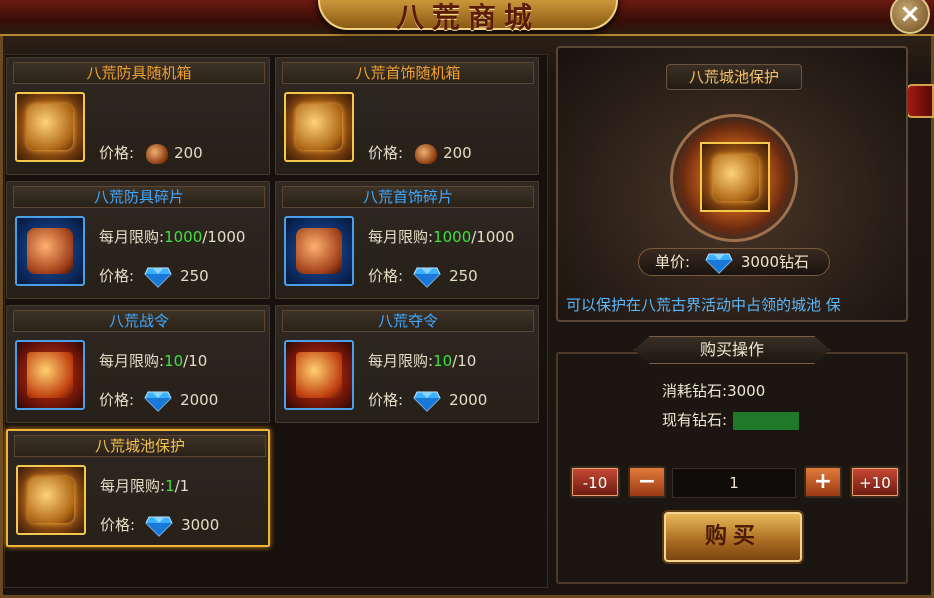 The width and height of the screenshot is (934, 598). I want to click on detail-item-thumbnail, so click(735, 177).